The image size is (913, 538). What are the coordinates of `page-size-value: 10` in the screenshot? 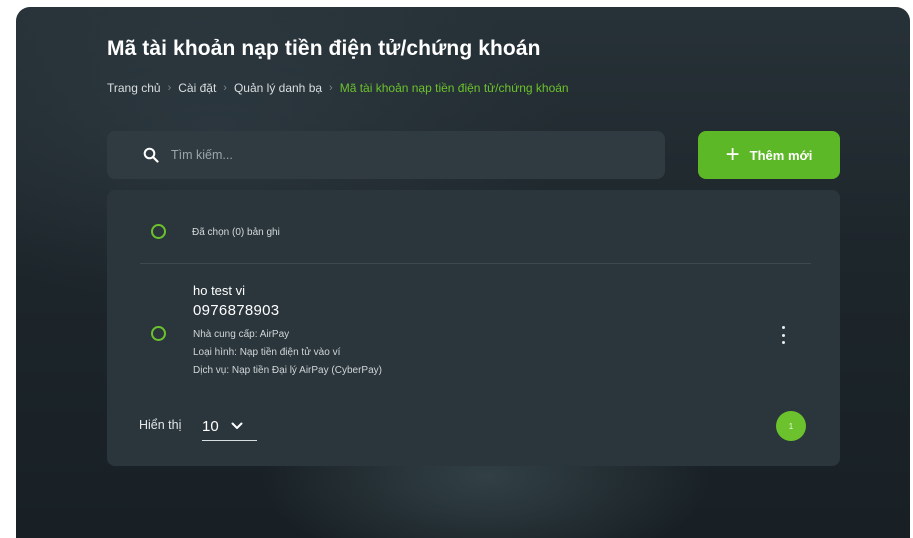 It's located at (210, 426).